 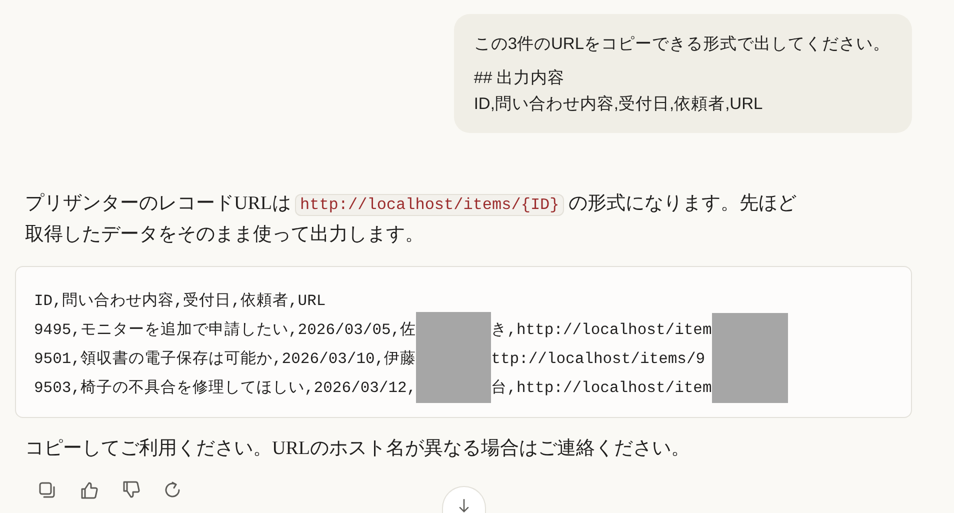 What do you see at coordinates (601, 330) in the screenshot?
I see `code-line: き,http://localhost/item` at bounding box center [601, 330].